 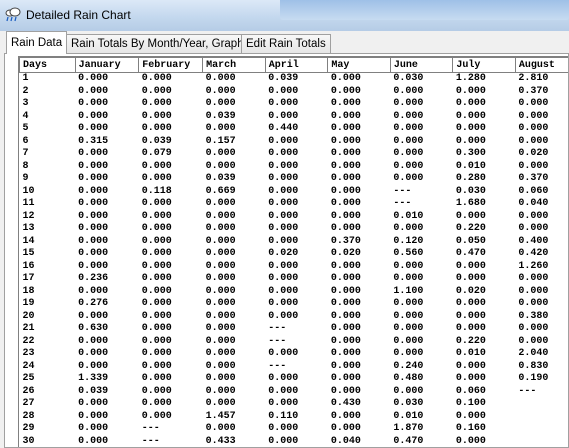 I want to click on rain-value-cell: 0.420, so click(x=541, y=254).